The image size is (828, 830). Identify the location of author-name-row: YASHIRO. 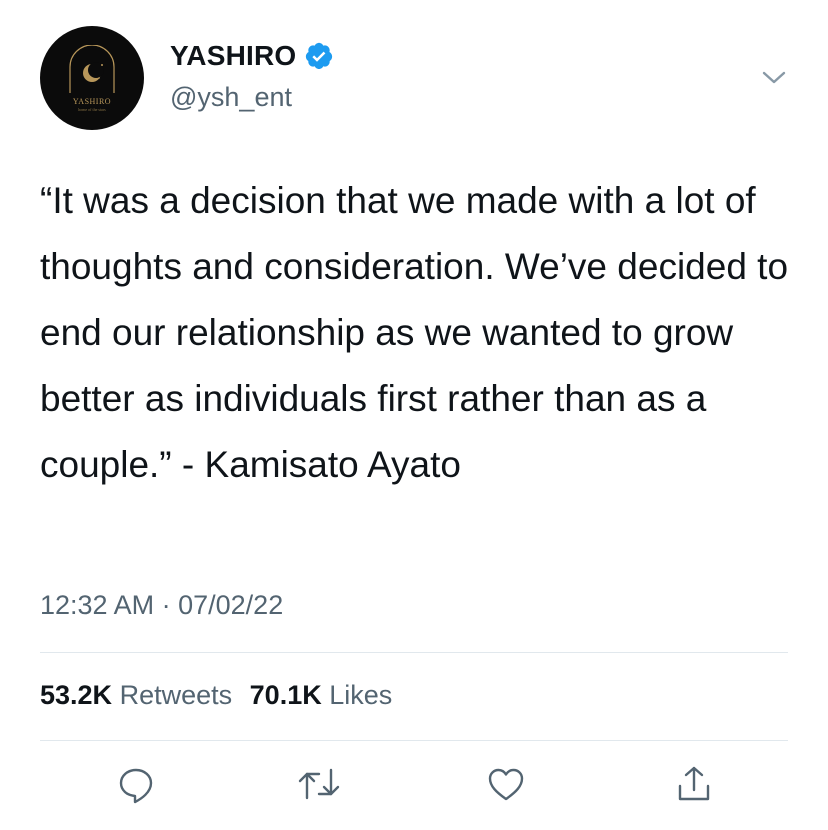
(252, 56).